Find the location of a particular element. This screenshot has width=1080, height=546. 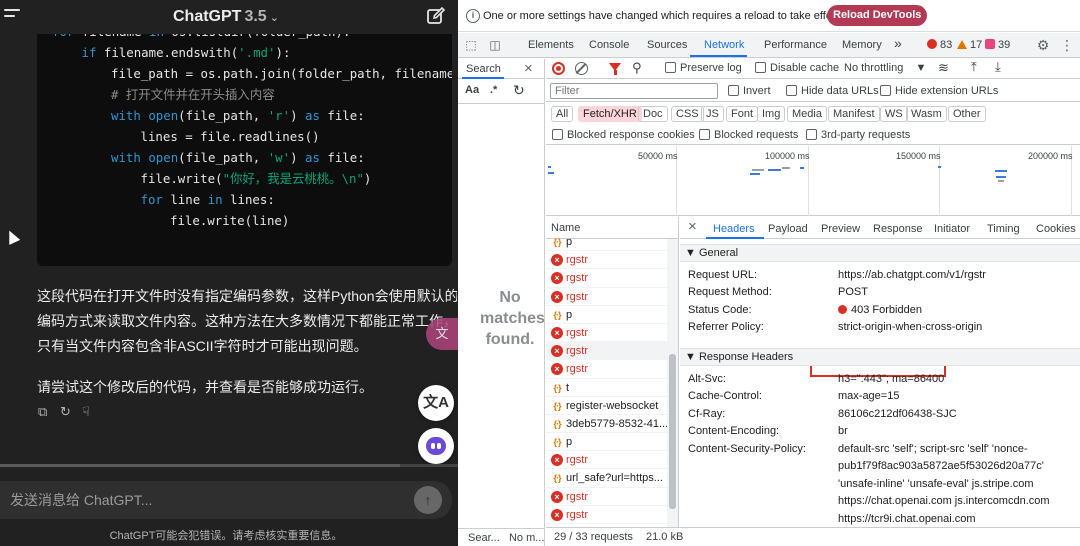

timeline-overview: 50000 ms 100000 ms 150000 ms 200000 ms is located at coordinates (813, 181).